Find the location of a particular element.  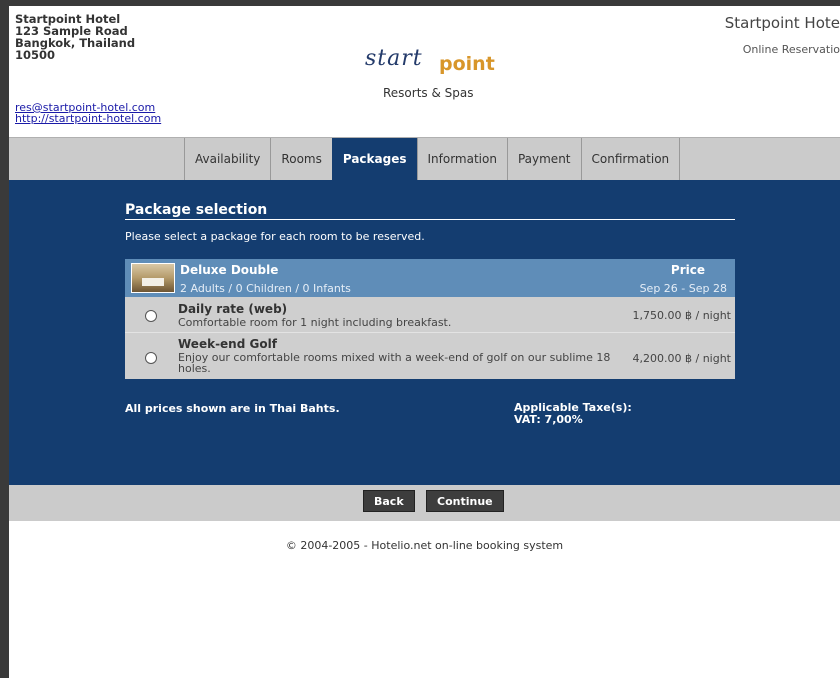

tab-availability: Availability is located at coordinates (227, 159).